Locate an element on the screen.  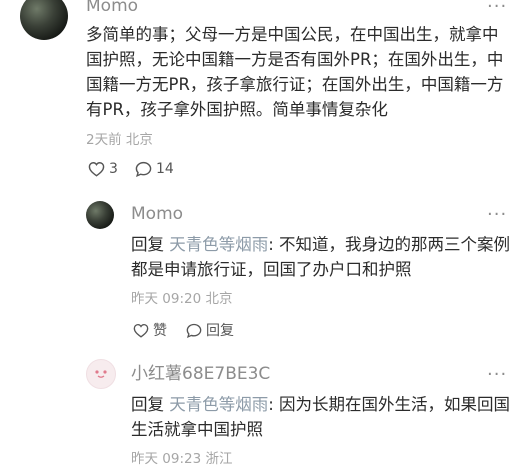
like-button: 3 is located at coordinates (103, 169).